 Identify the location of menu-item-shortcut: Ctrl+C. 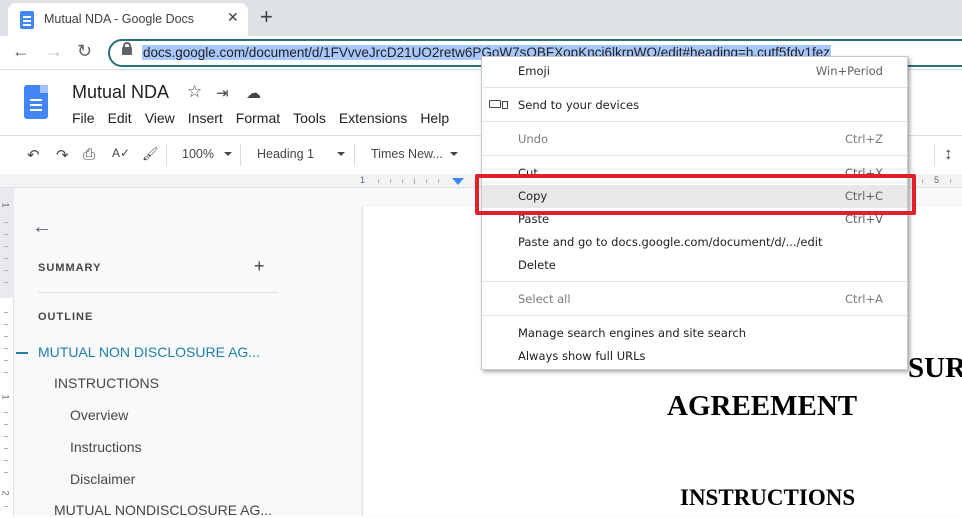
(863, 196).